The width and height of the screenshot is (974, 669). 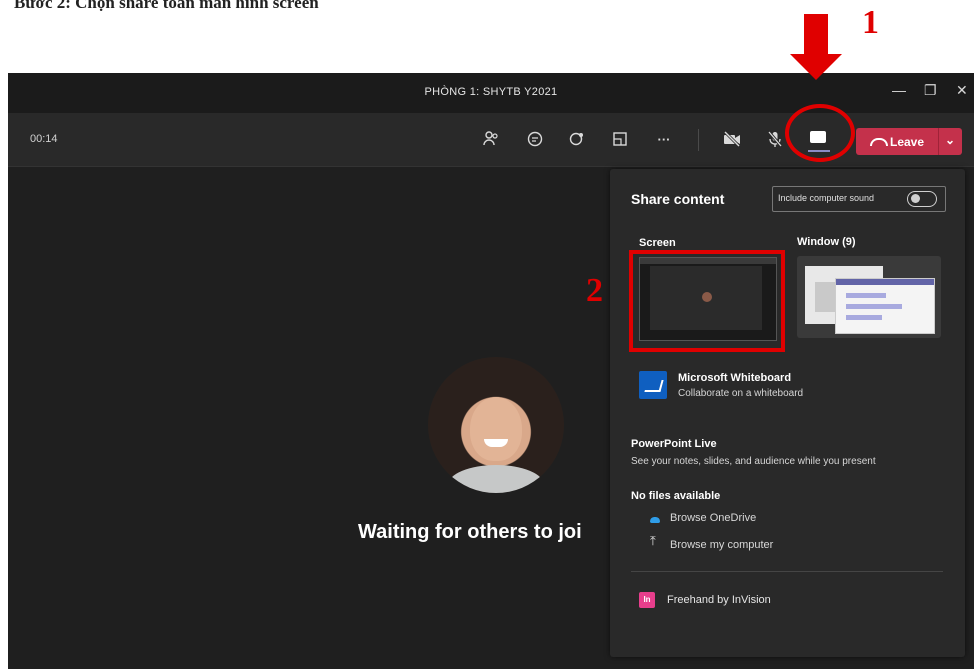 I want to click on participant-avatar, so click(x=496, y=425).